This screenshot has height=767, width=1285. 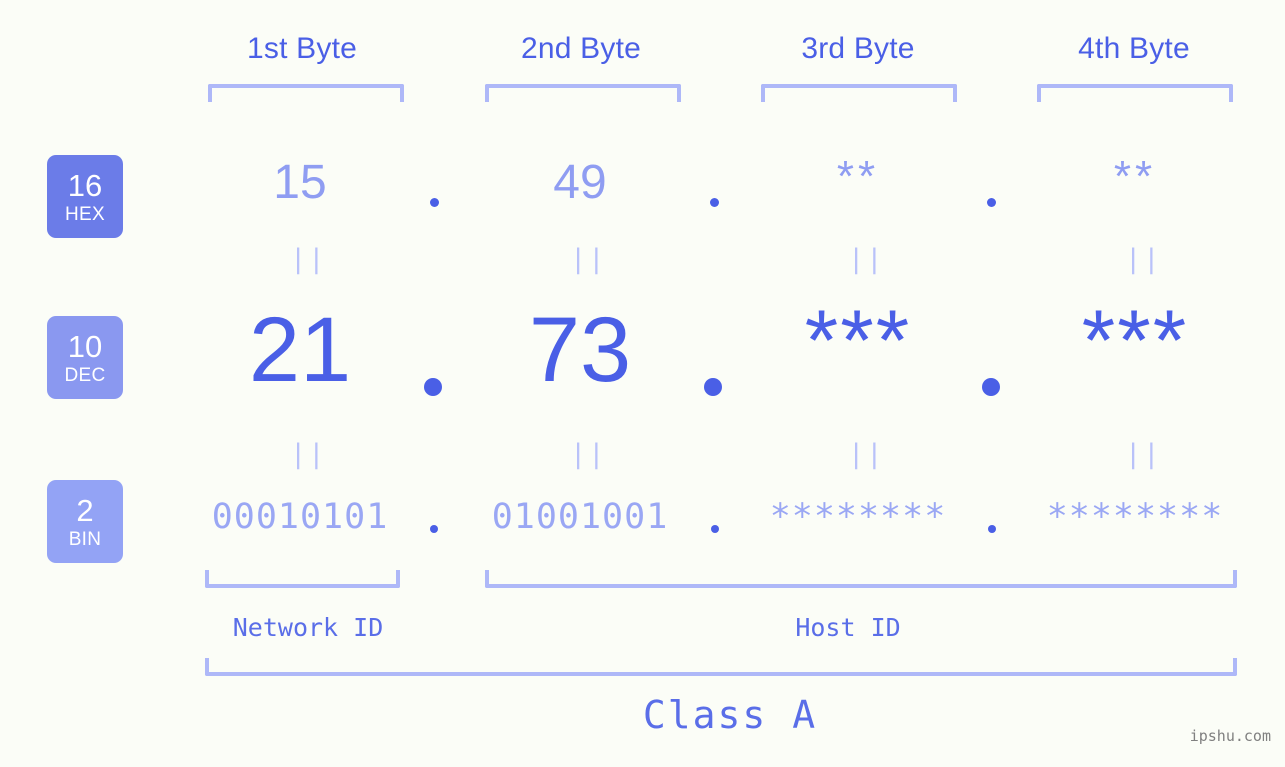 I want to click on equals-mark-hex-dec-1: ||, so click(x=308, y=259).